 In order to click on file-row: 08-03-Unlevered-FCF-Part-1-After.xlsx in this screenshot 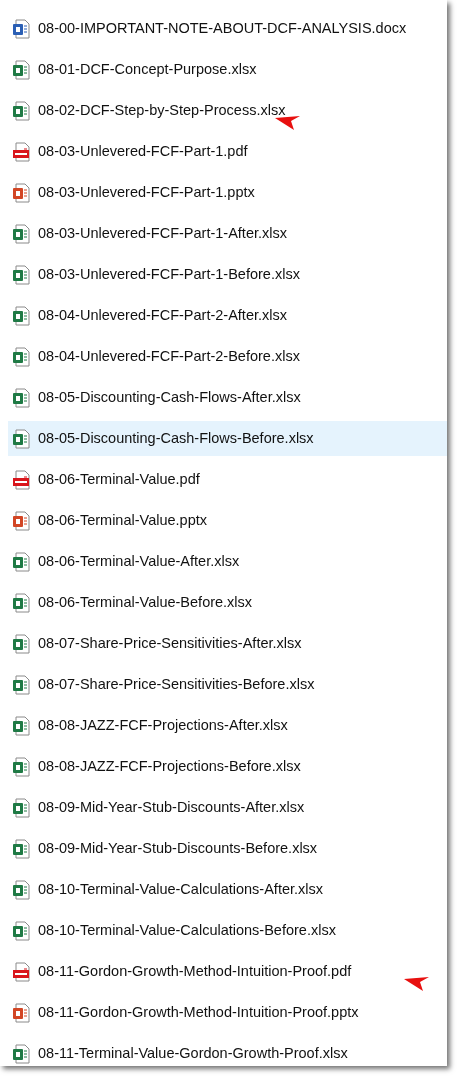, I will do `click(227, 233)`.